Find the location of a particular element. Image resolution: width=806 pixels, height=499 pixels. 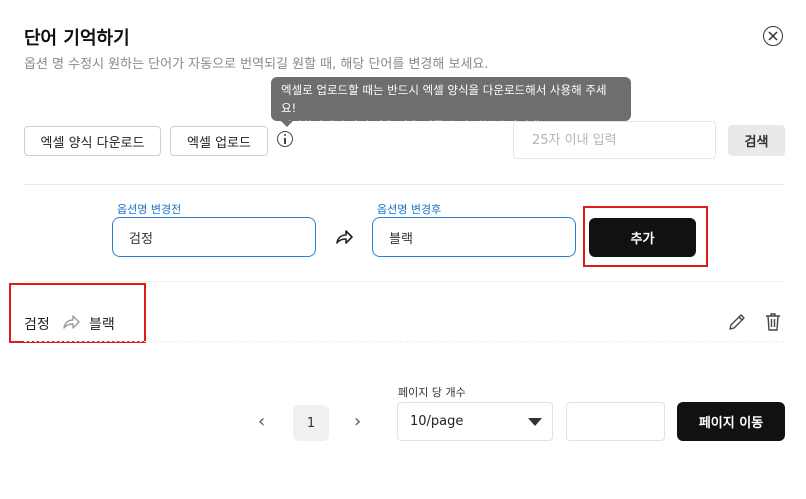

word-to: 블랙 is located at coordinates (102, 325).